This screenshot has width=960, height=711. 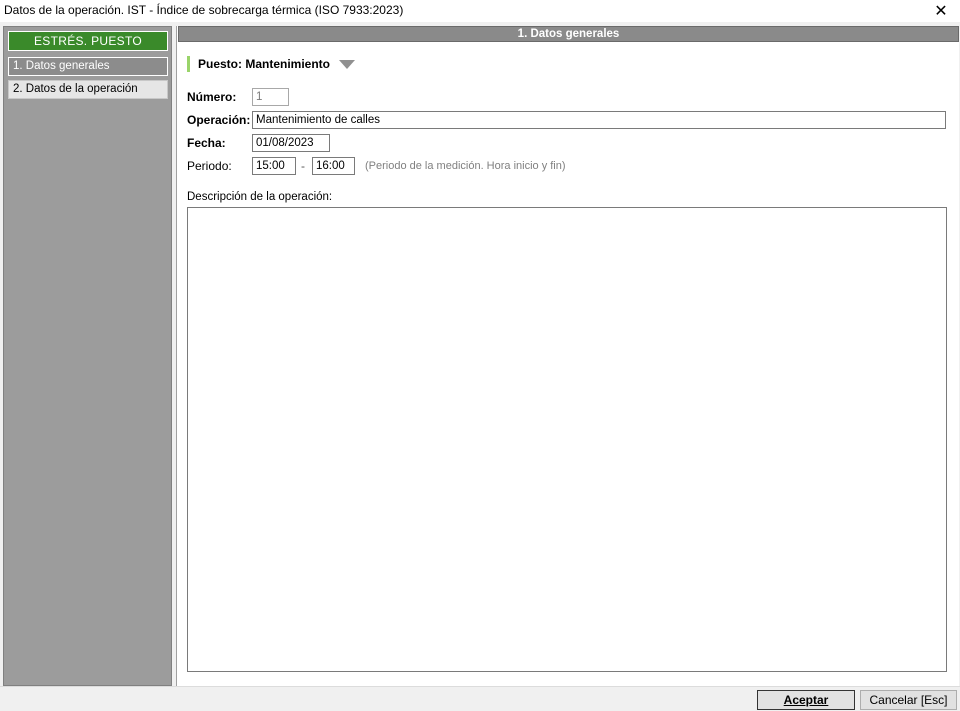 I want to click on sidebar-item-datos-generales: 1. Datos generales, so click(x=88, y=66).